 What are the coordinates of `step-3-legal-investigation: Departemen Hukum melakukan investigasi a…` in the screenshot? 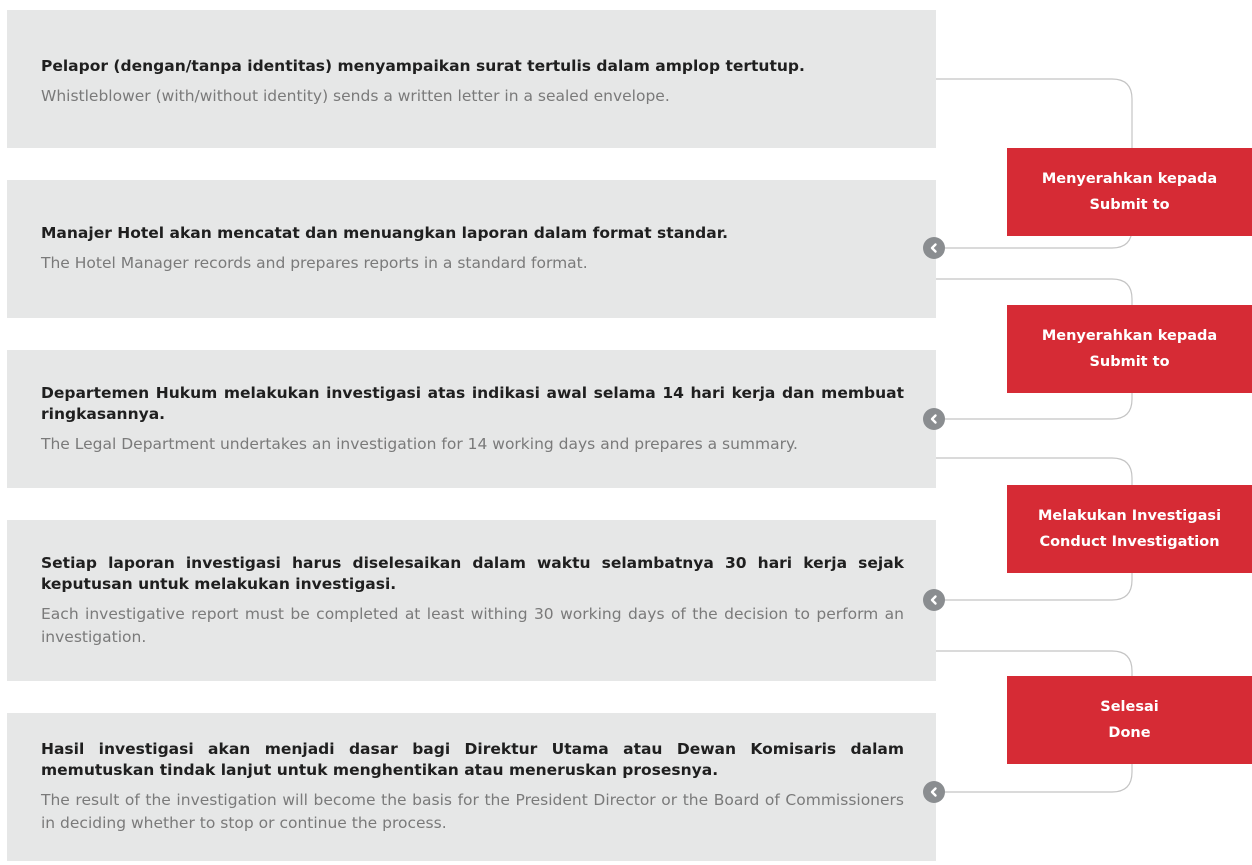 It's located at (471, 419).